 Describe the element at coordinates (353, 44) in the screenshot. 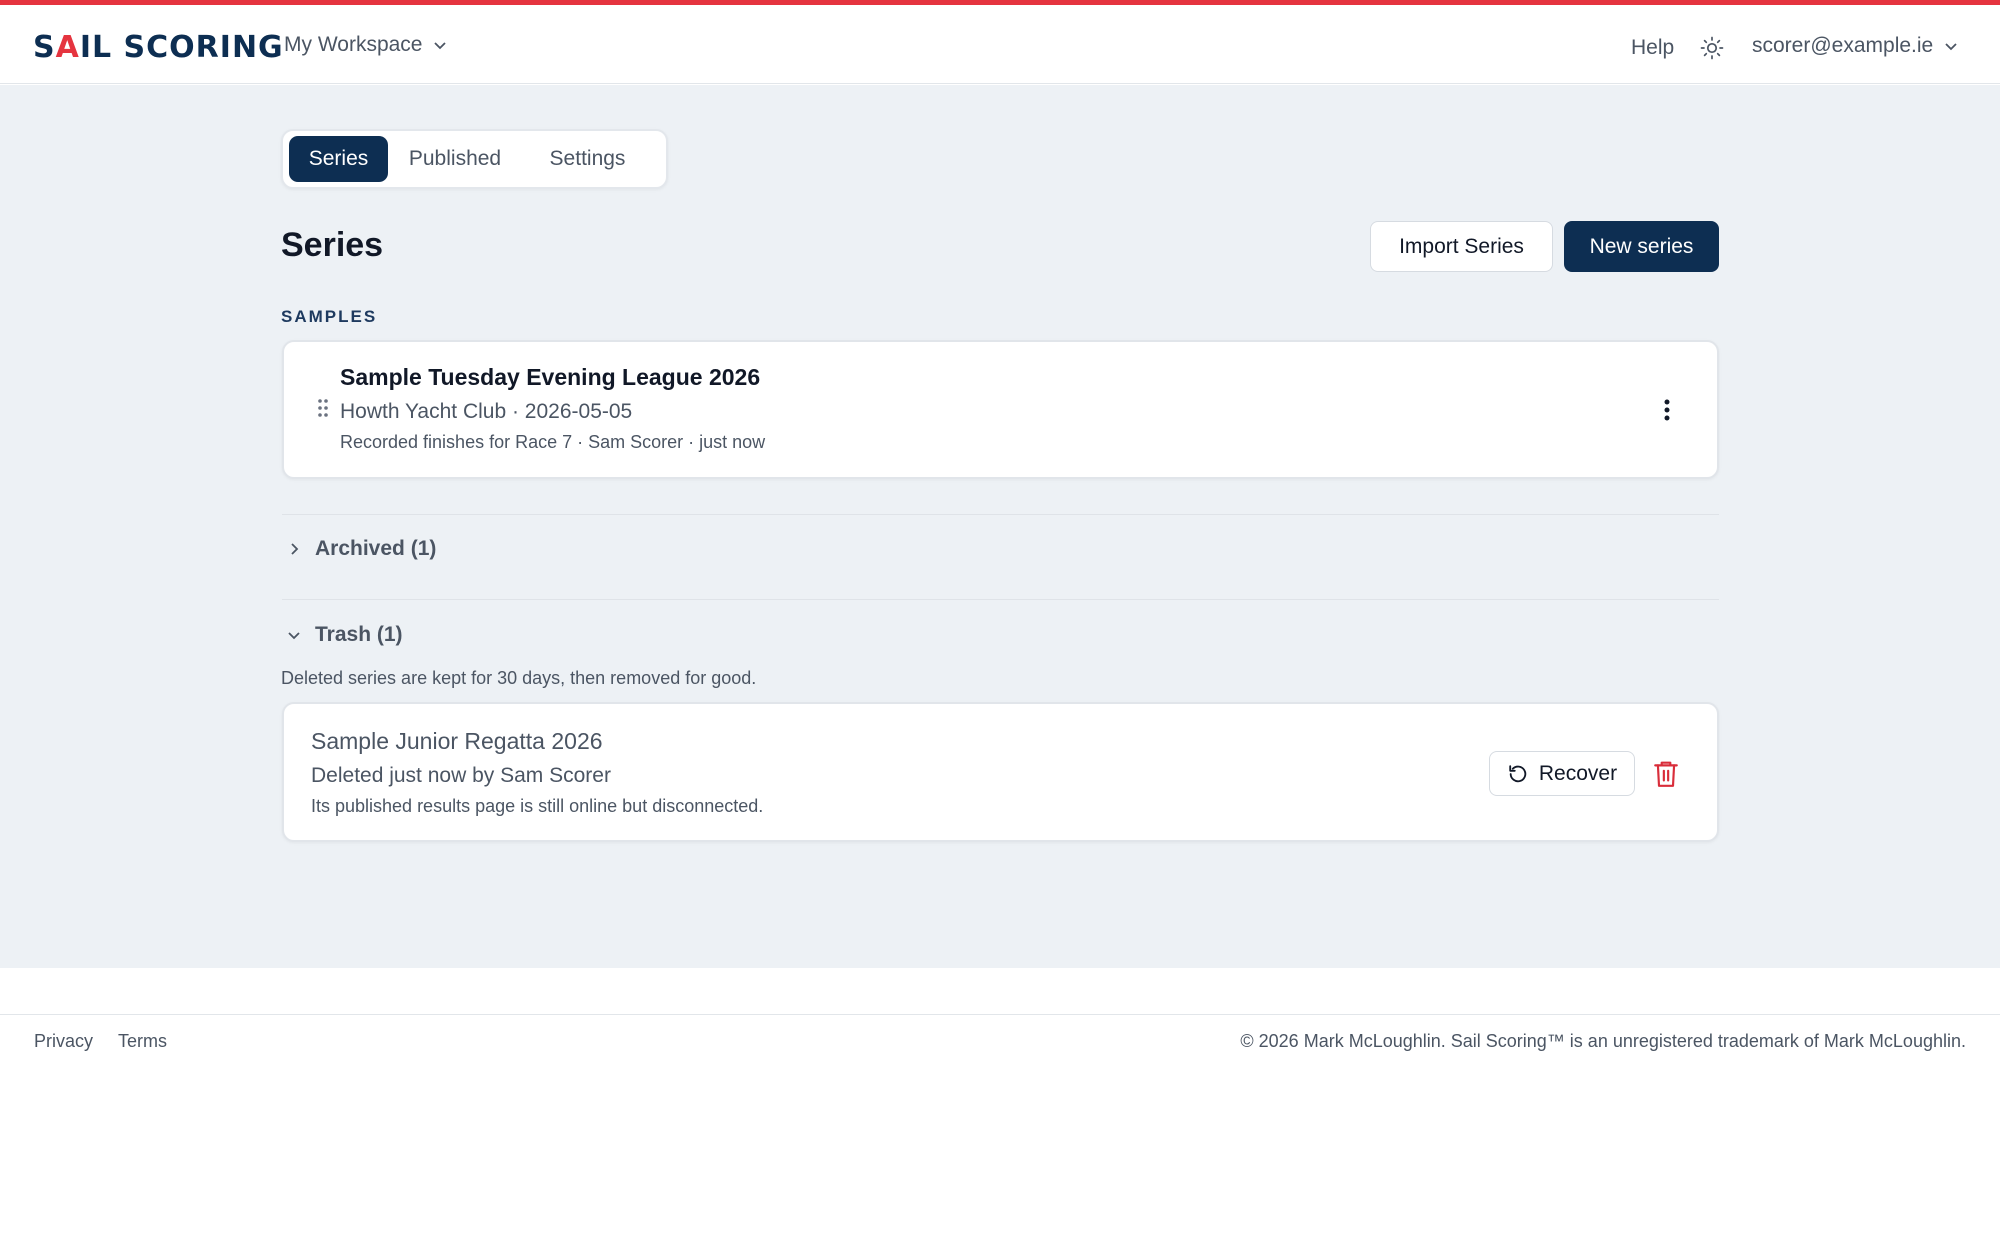

I see `workspace-label: My Workspace` at that location.